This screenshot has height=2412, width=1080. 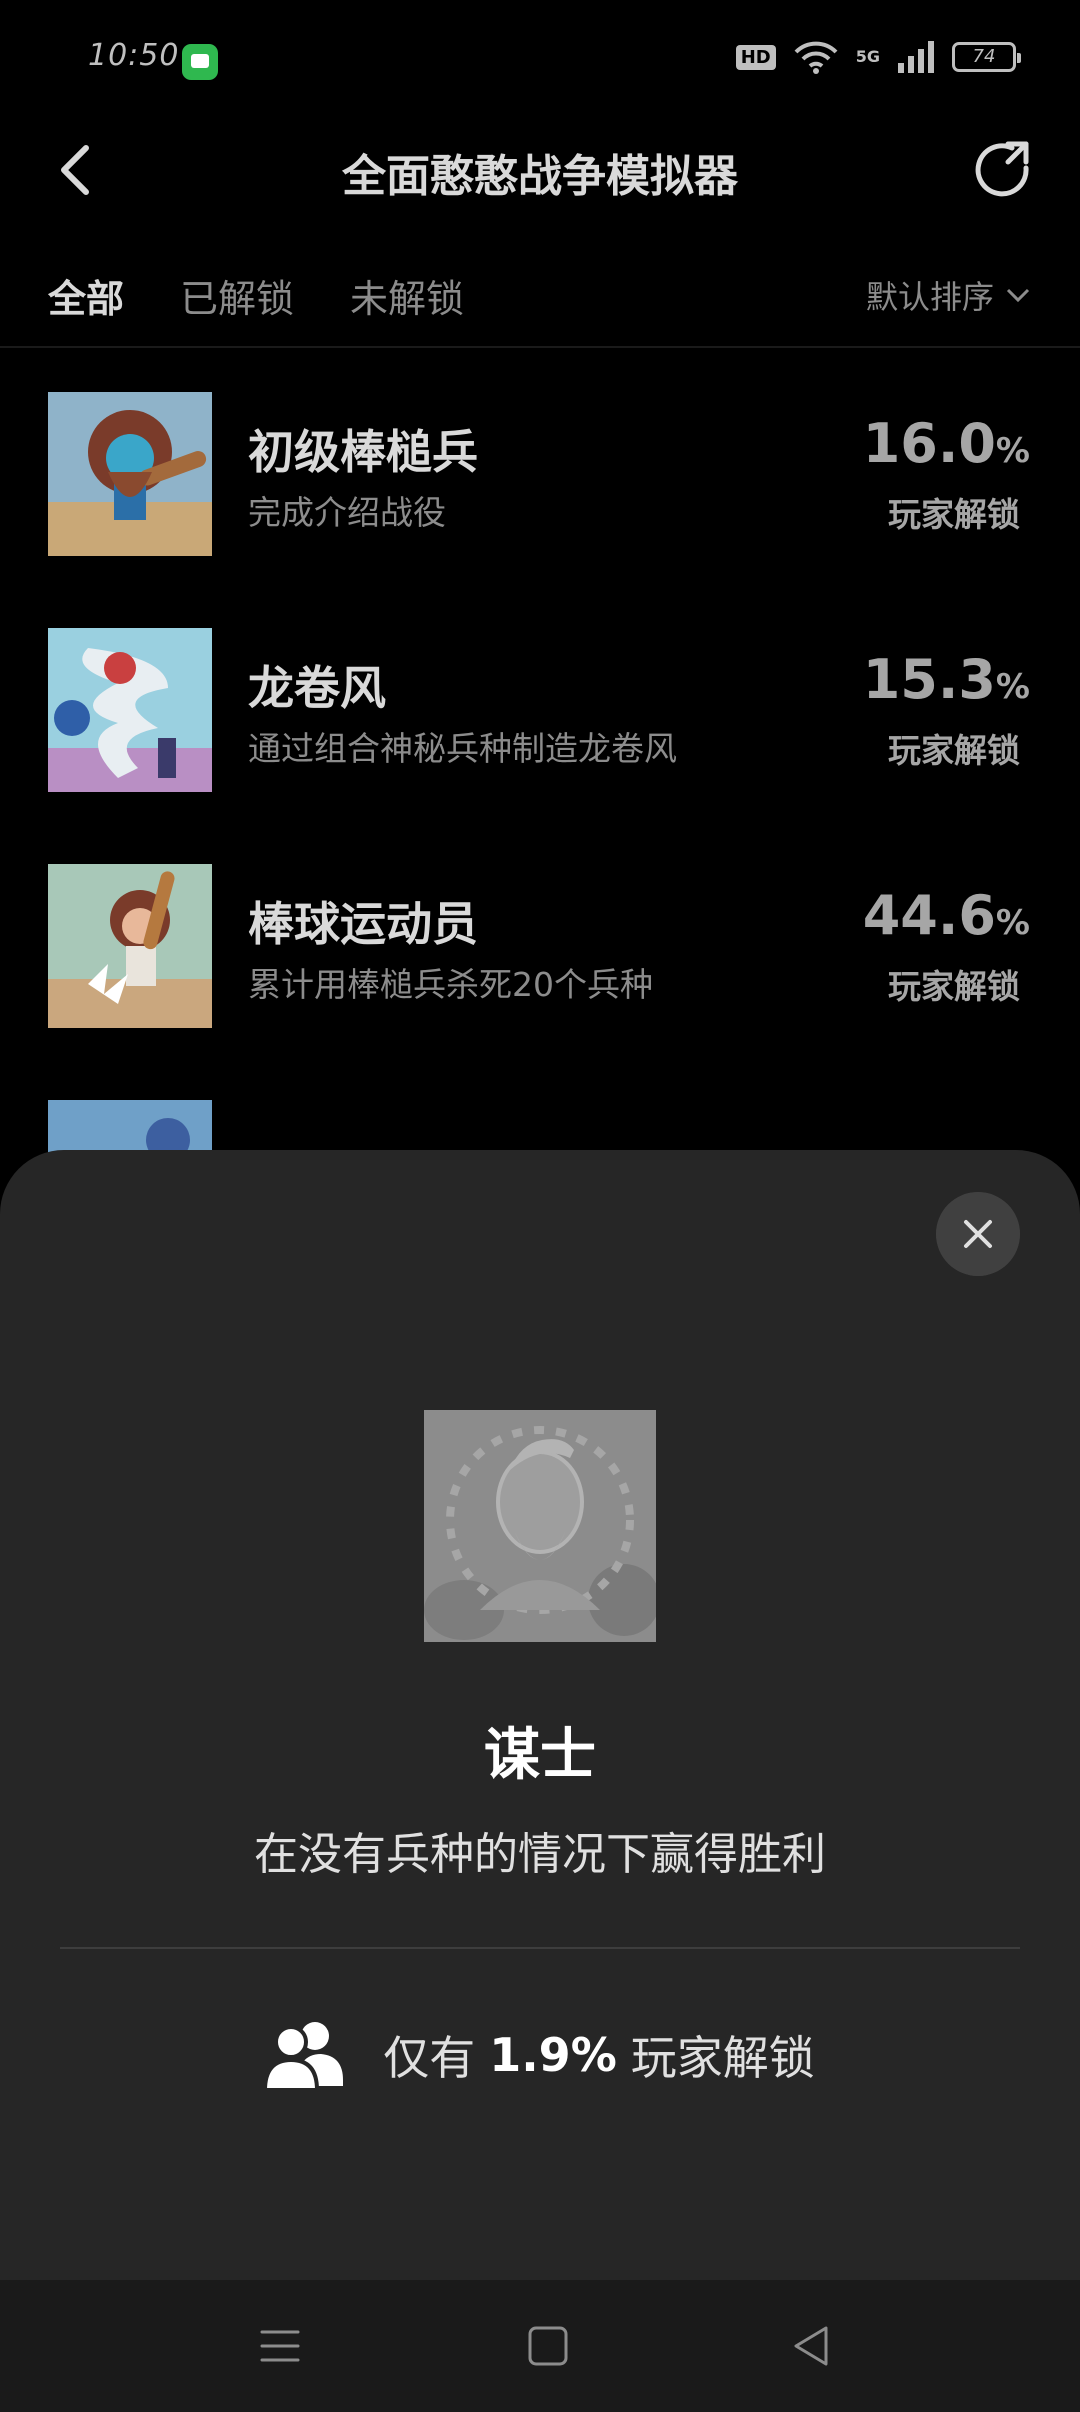 I want to click on percent-value: 15.3, so click(x=929, y=679).